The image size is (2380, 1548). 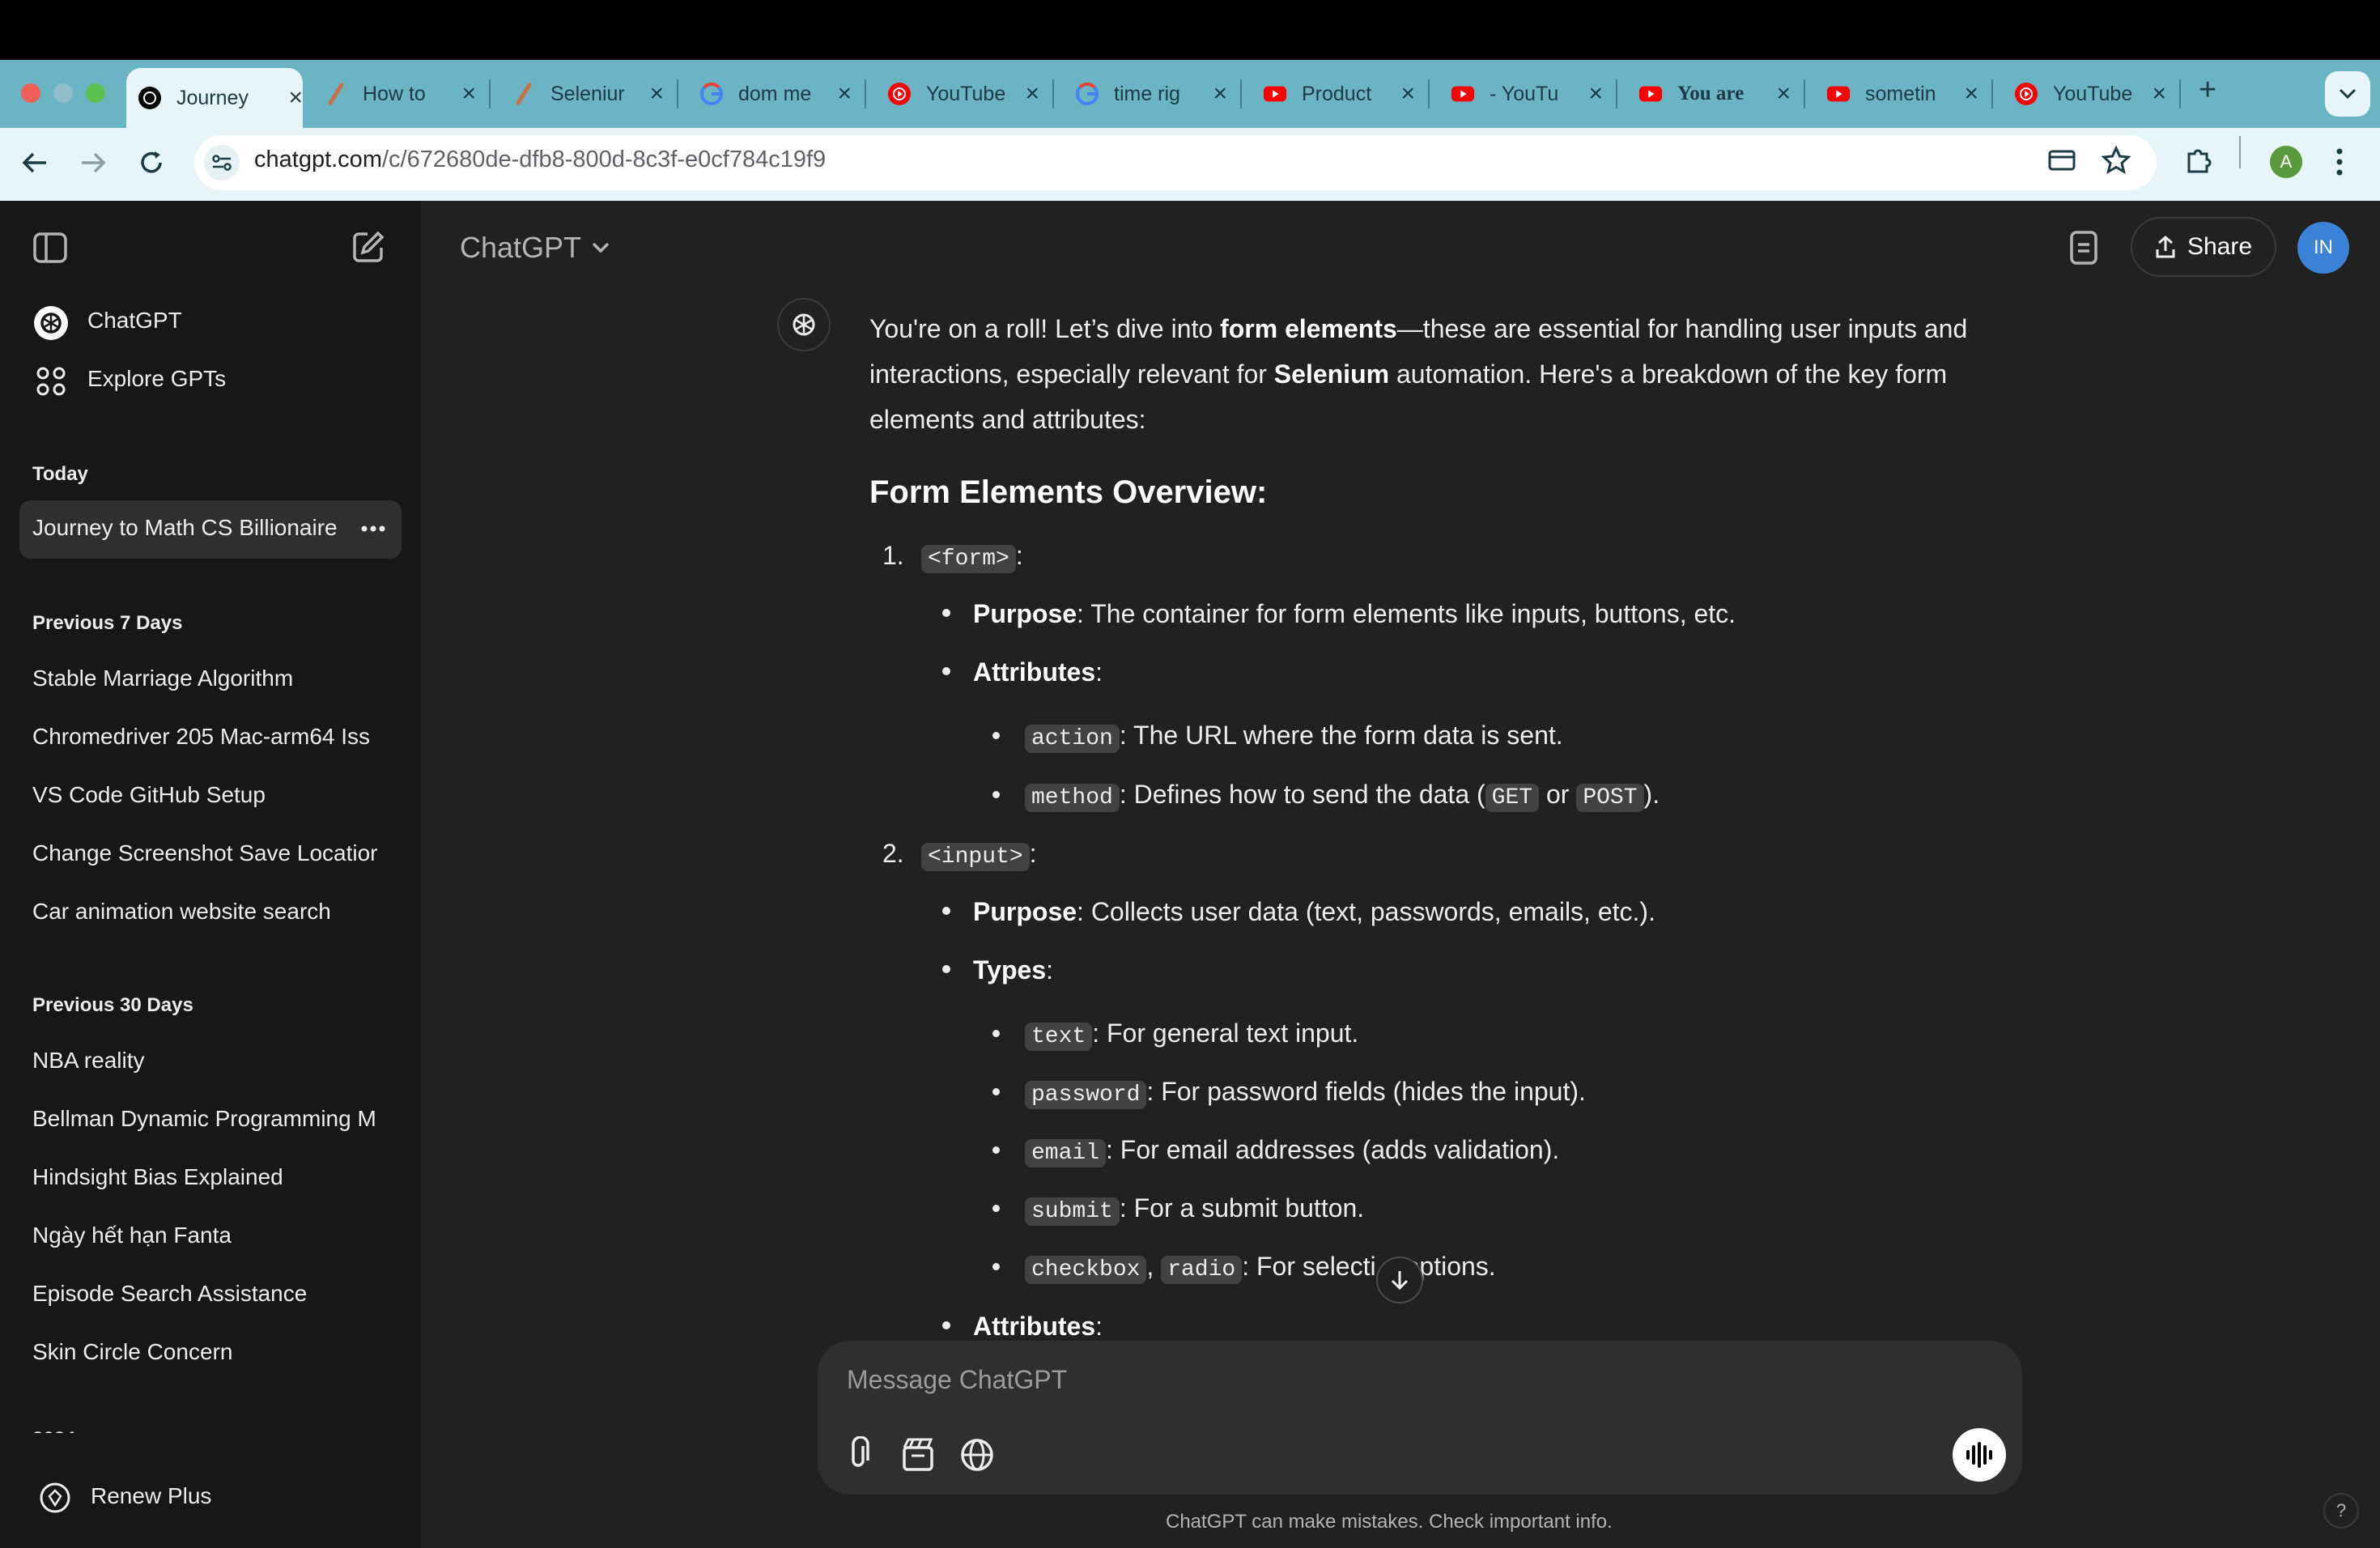 I want to click on document-icon, so click(x=2083, y=248).